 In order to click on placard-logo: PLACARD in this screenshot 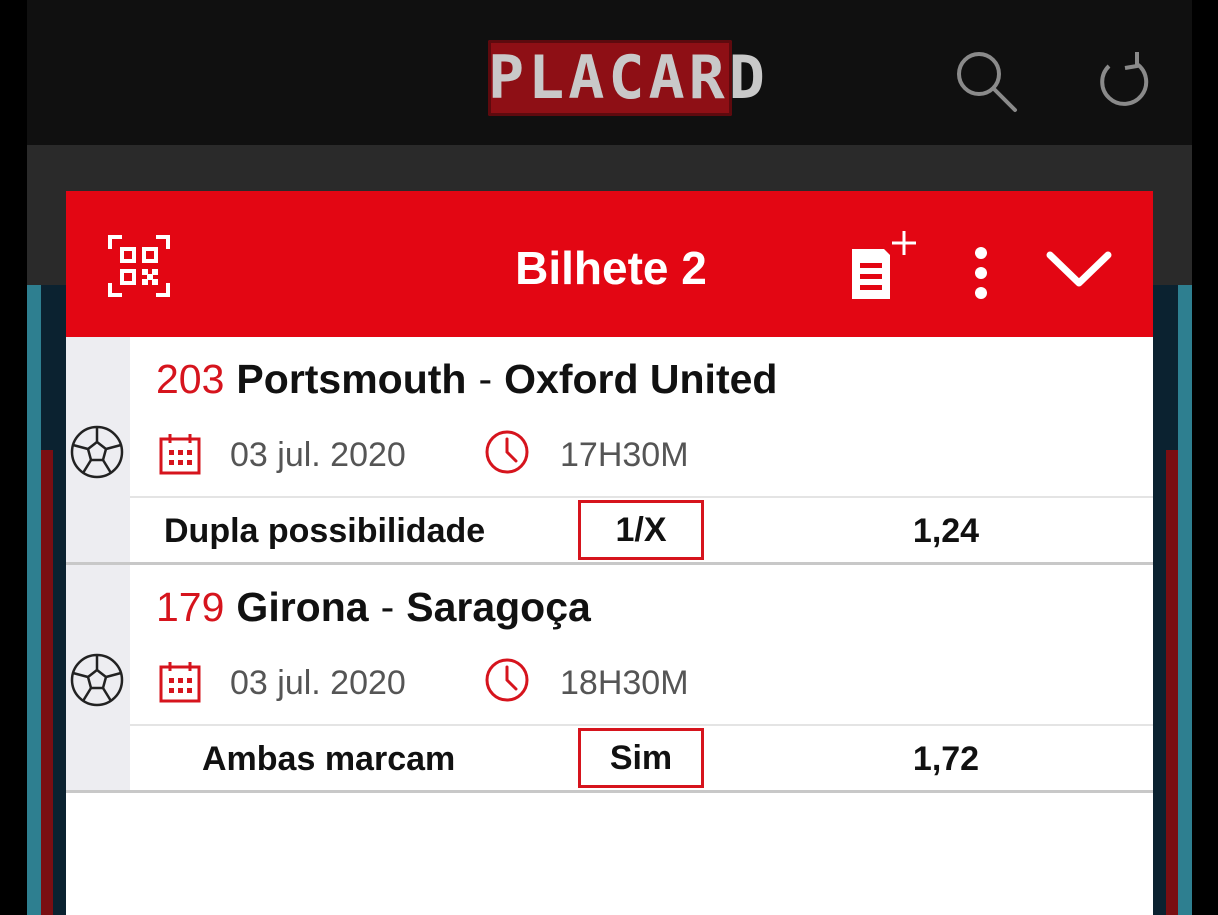, I will do `click(626, 78)`.